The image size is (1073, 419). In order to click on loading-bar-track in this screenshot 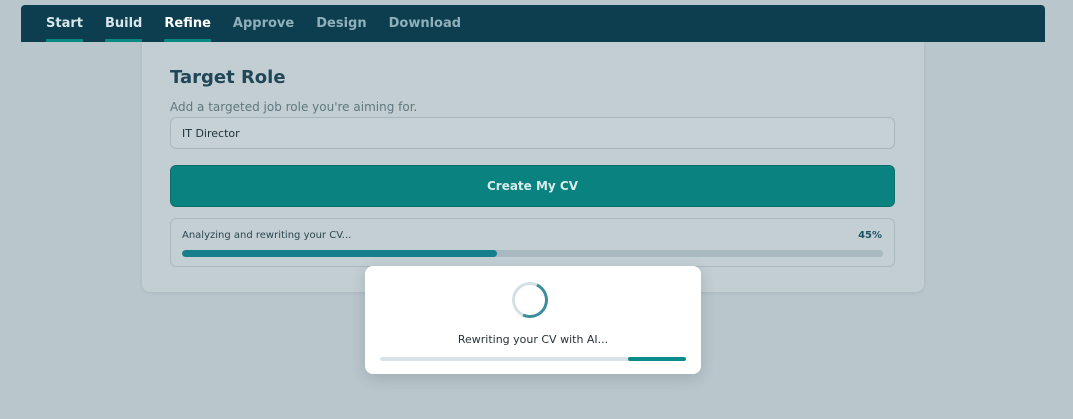, I will do `click(533, 359)`.